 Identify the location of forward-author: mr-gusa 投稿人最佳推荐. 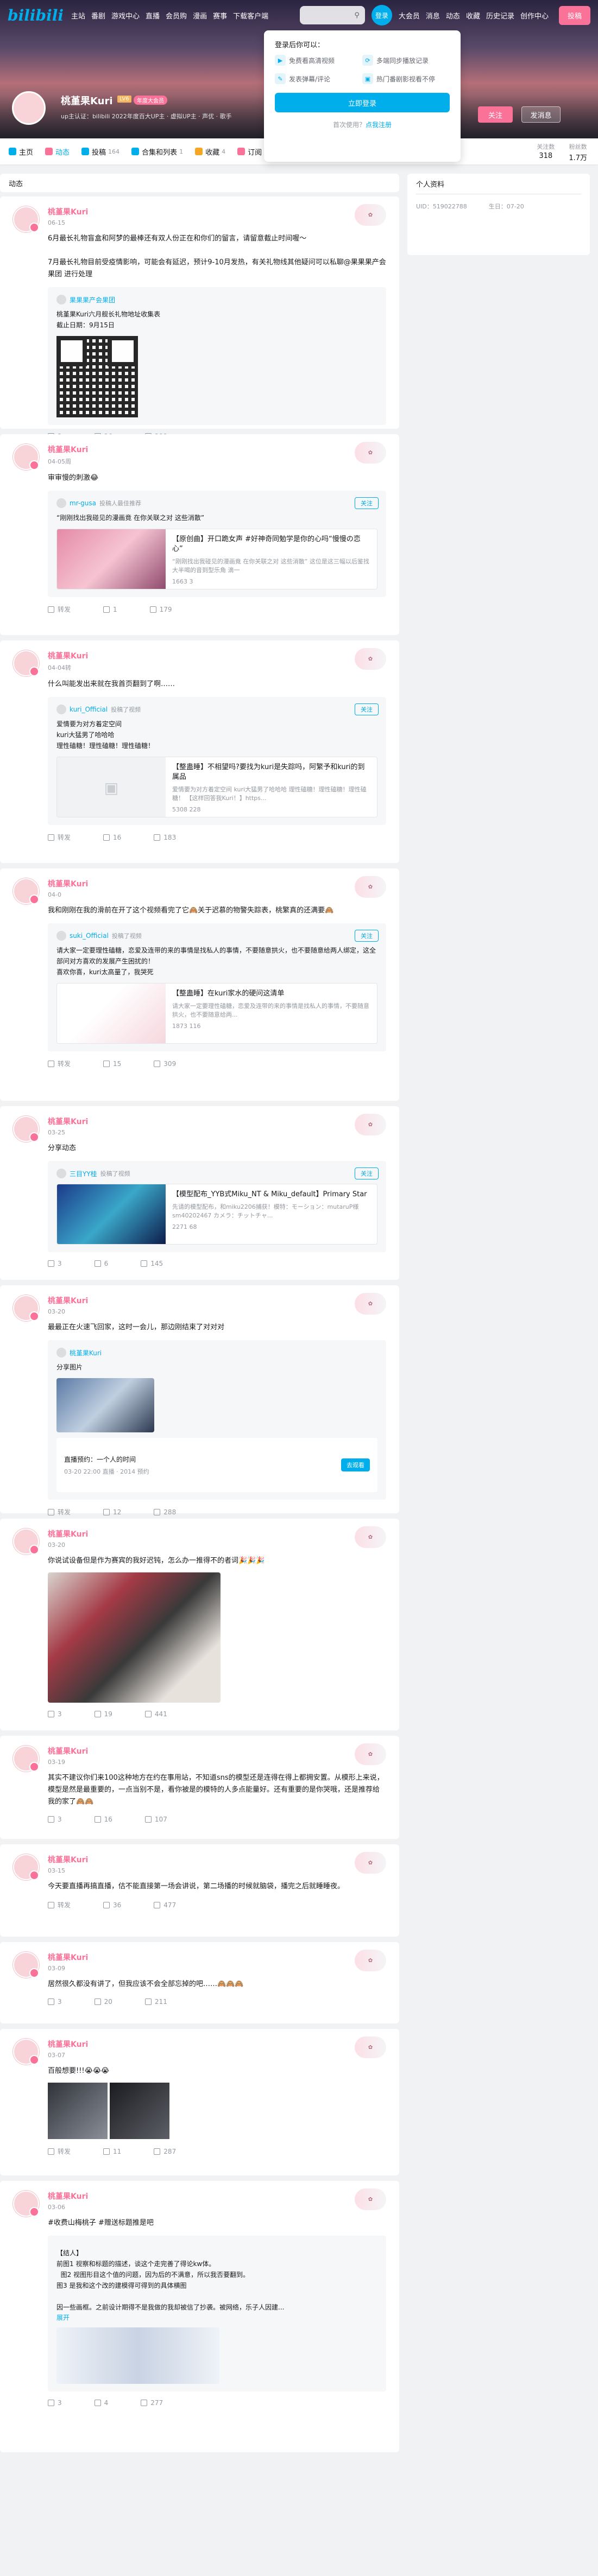
(216, 503).